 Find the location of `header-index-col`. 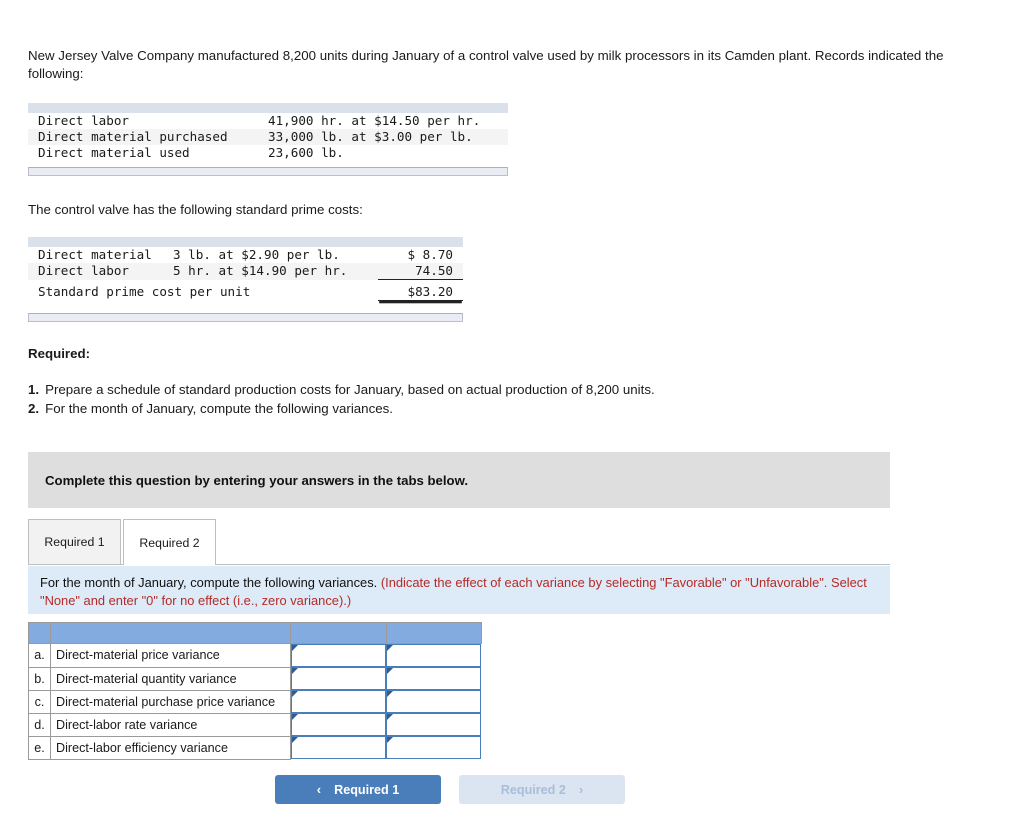

header-index-col is located at coordinates (39, 633).